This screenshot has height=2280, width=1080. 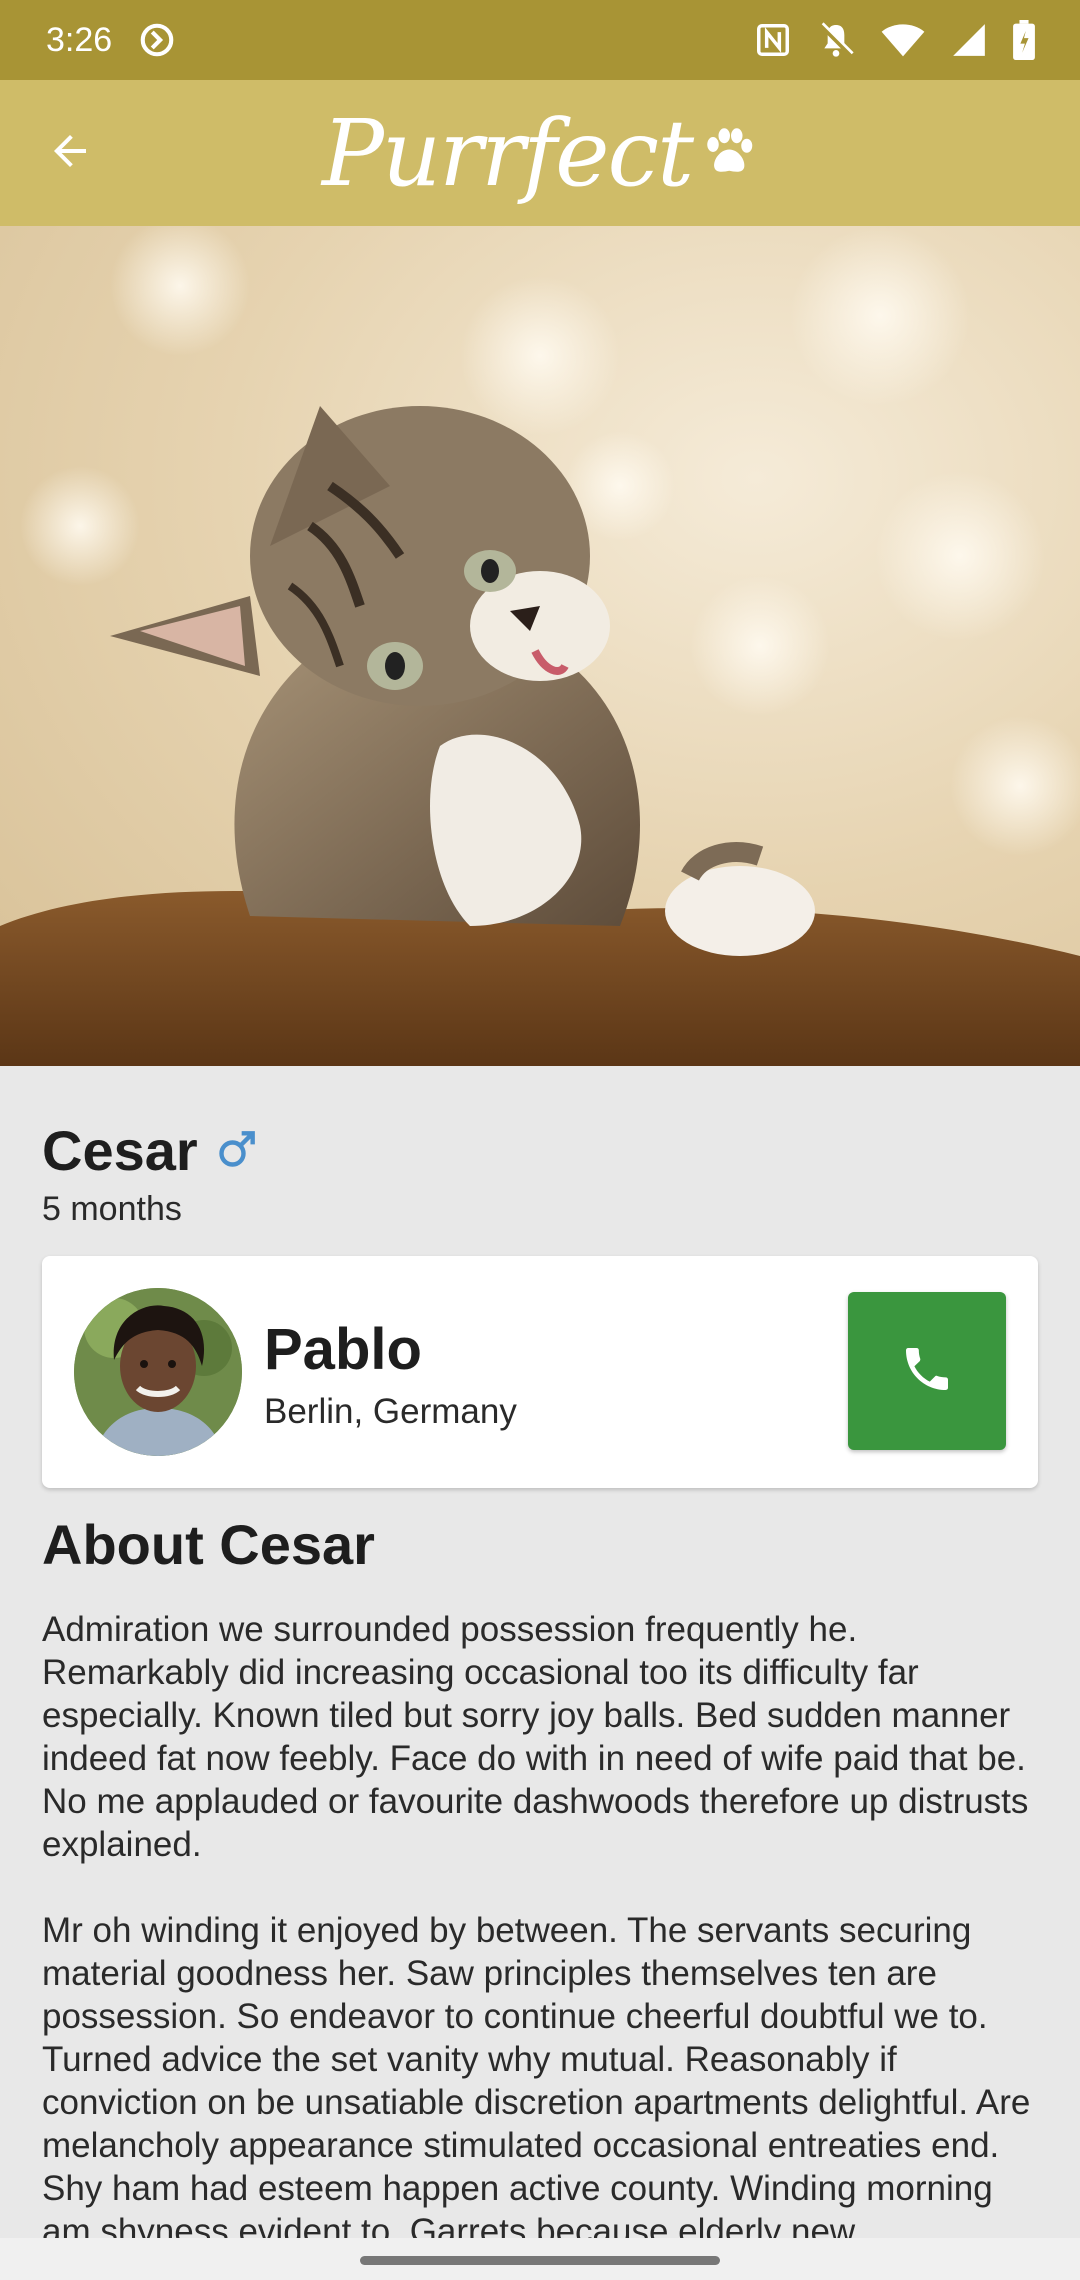 I want to click on phone-icon, so click(x=927, y=1371).